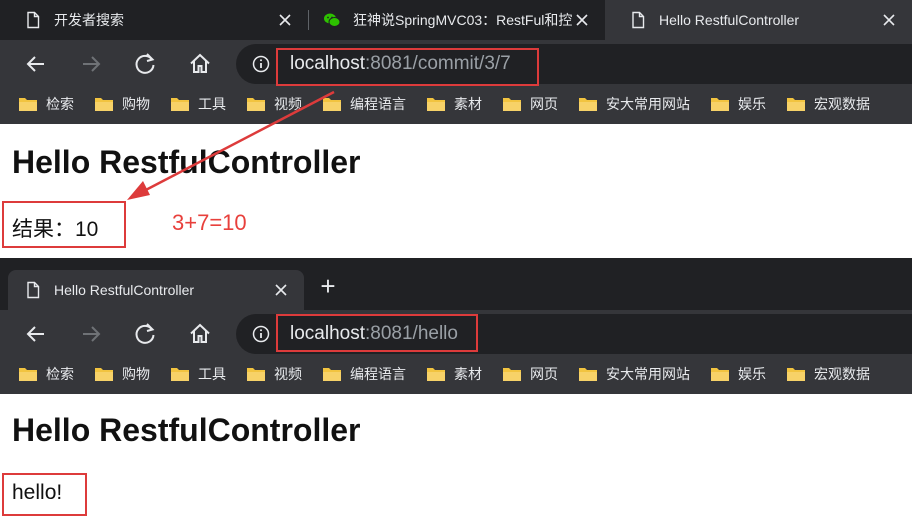 The width and height of the screenshot is (912, 526). Describe the element at coordinates (463, 20) in the screenshot. I see `tab-title: 狂神说SpringMVC03：RestFul和控制器` at that location.